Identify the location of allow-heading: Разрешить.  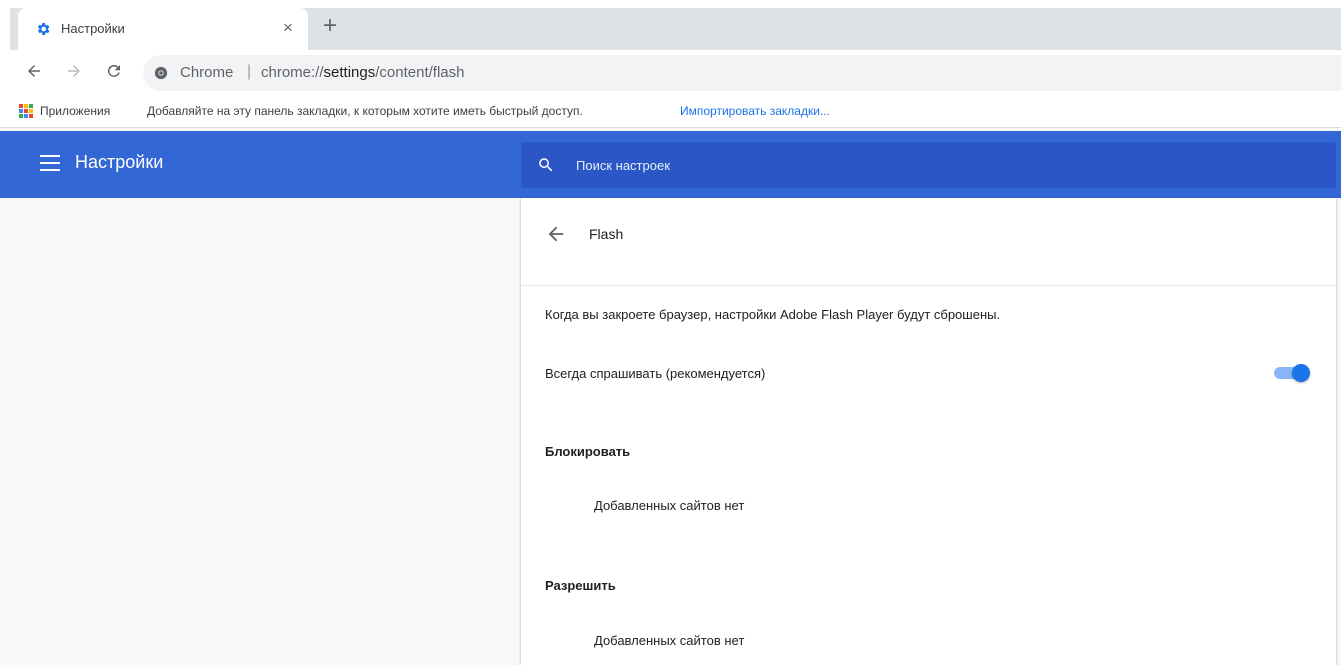
(580, 585).